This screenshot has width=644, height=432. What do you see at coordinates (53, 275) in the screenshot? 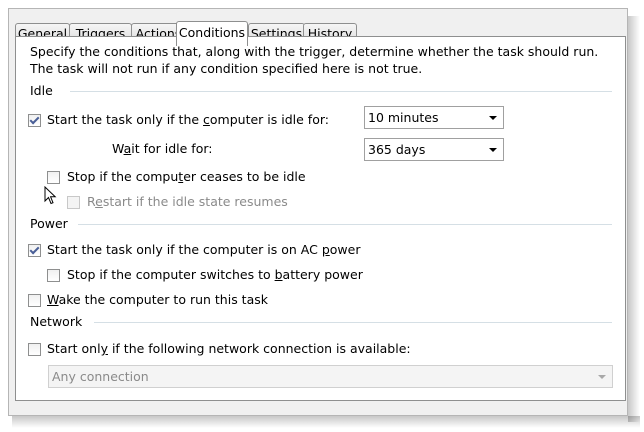
I see `battery-stop-checkbox` at bounding box center [53, 275].